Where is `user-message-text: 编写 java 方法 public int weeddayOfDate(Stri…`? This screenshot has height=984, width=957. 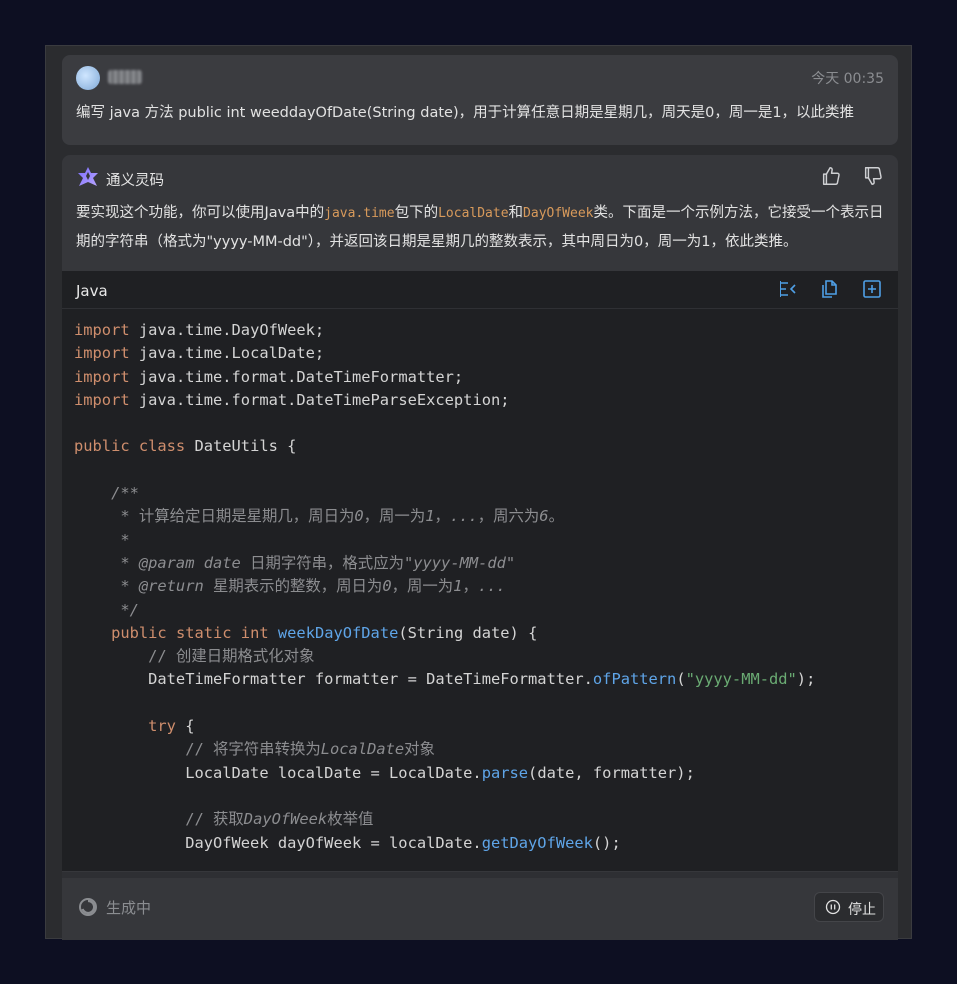 user-message-text: 编写 java 方法 public int weeddayOfDate(Stri… is located at coordinates (465, 113).